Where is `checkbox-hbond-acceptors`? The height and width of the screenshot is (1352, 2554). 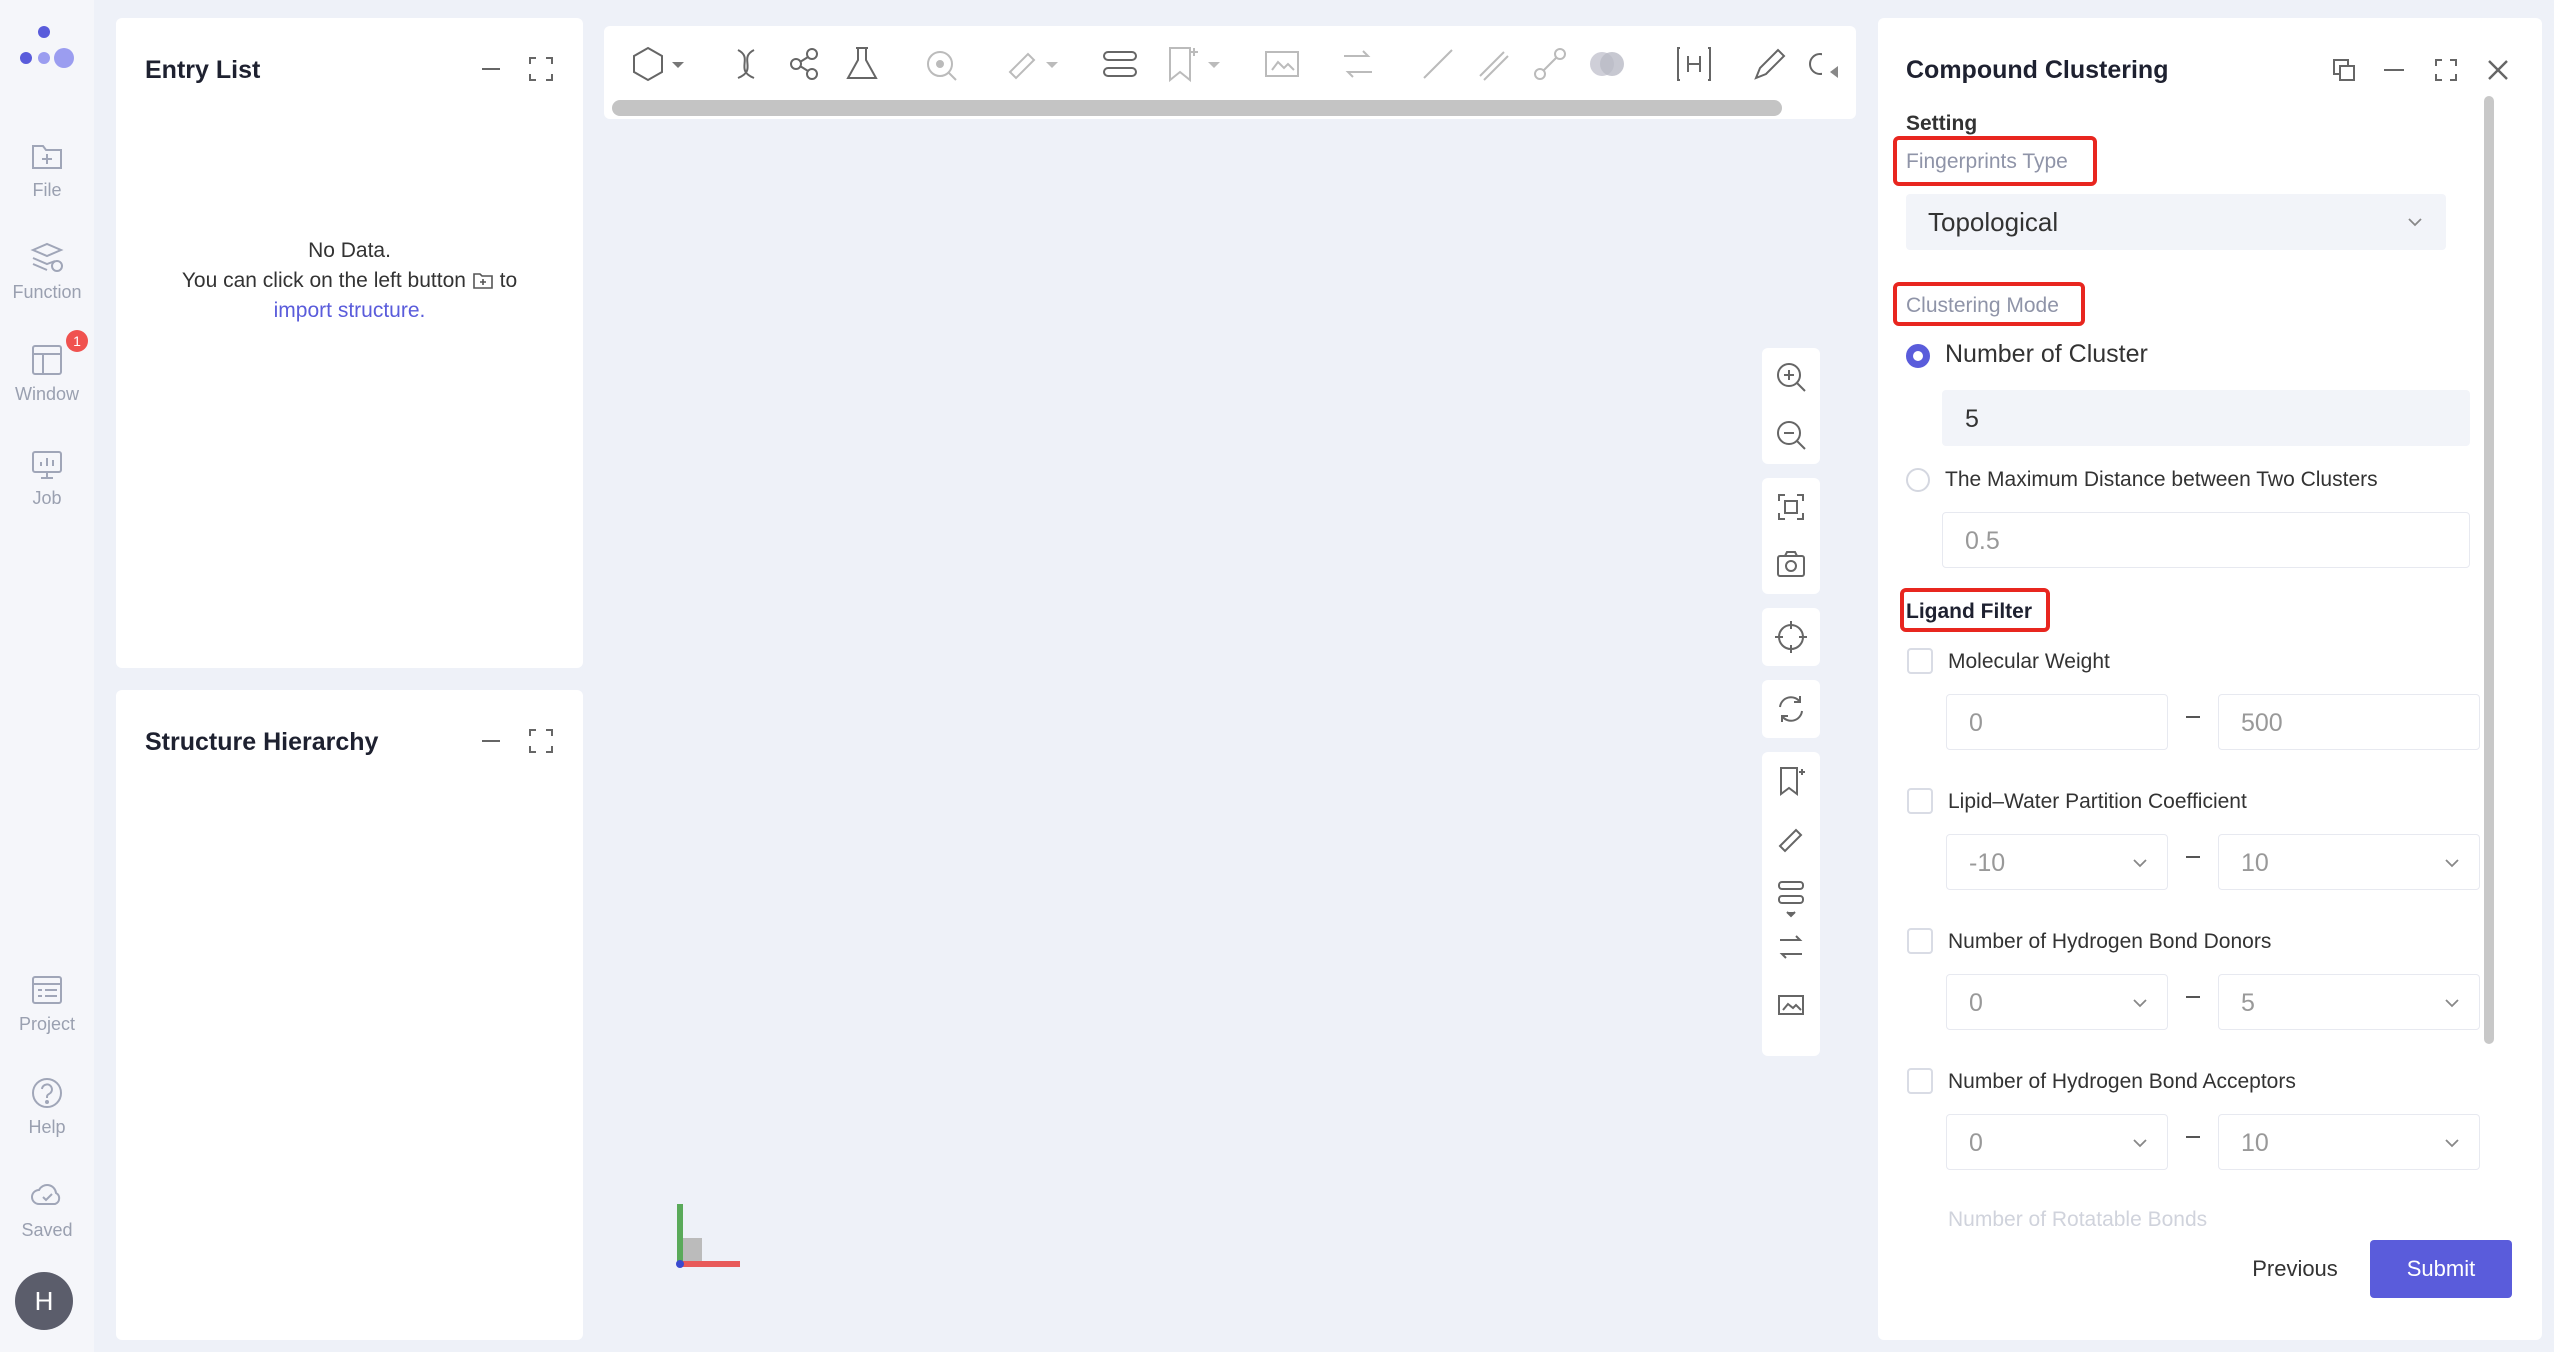
checkbox-hbond-acceptors is located at coordinates (1920, 1081).